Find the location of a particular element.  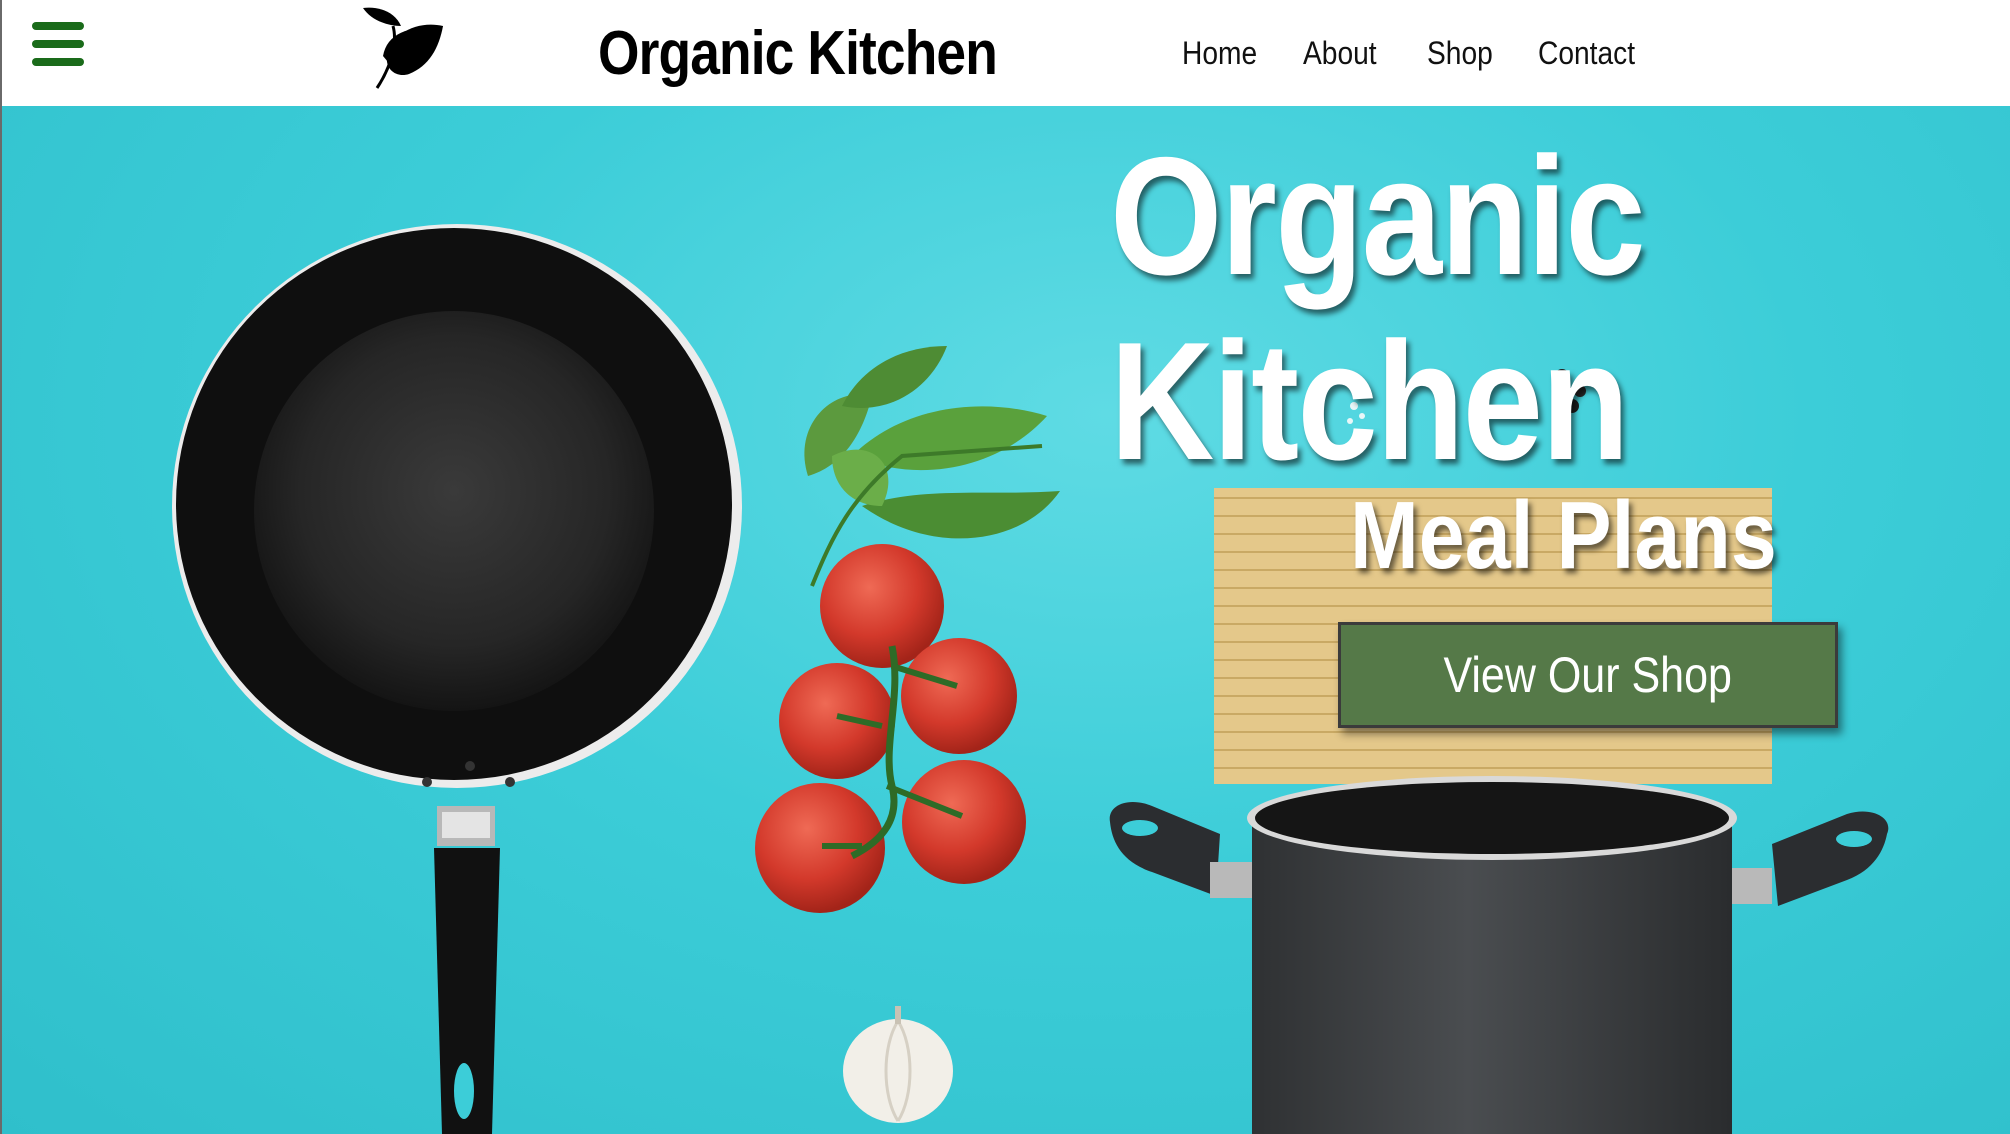

hero-title-line-1: Organic is located at coordinates (1378, 216).